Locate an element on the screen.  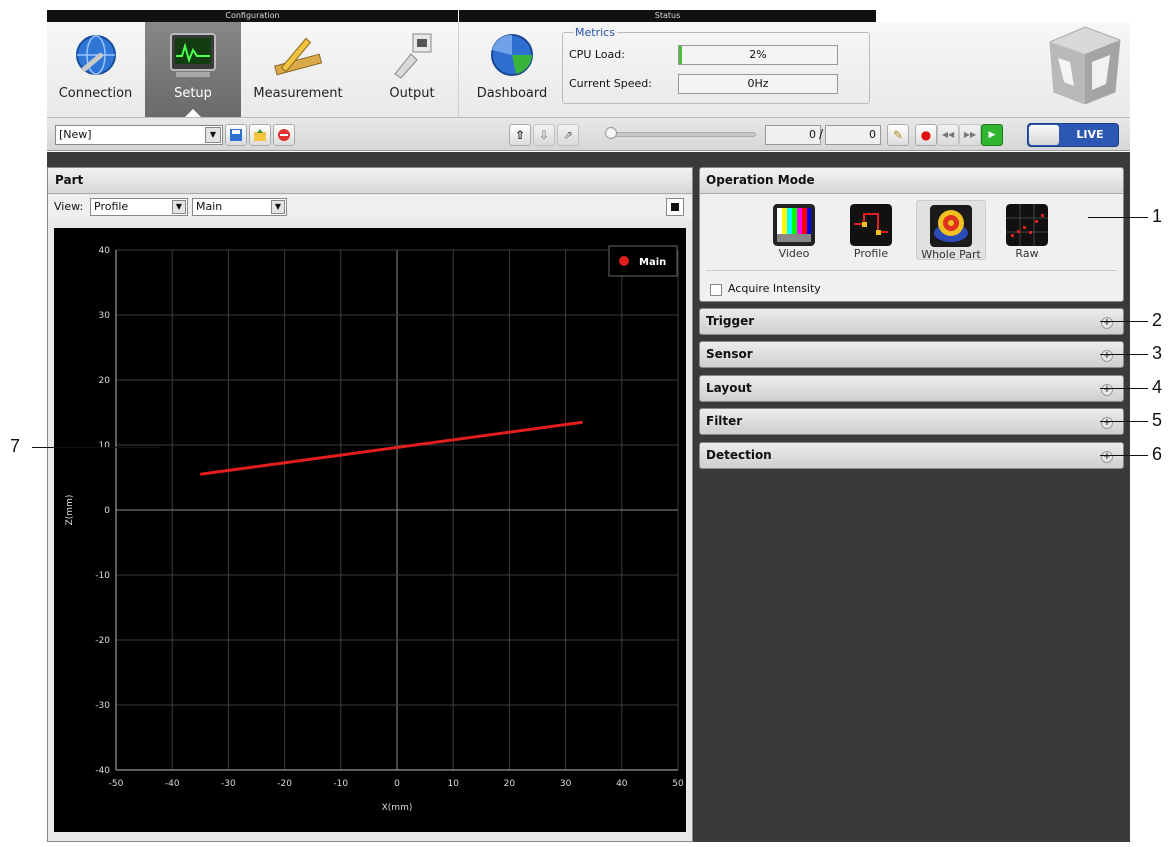
load-job-button is located at coordinates (260, 135).